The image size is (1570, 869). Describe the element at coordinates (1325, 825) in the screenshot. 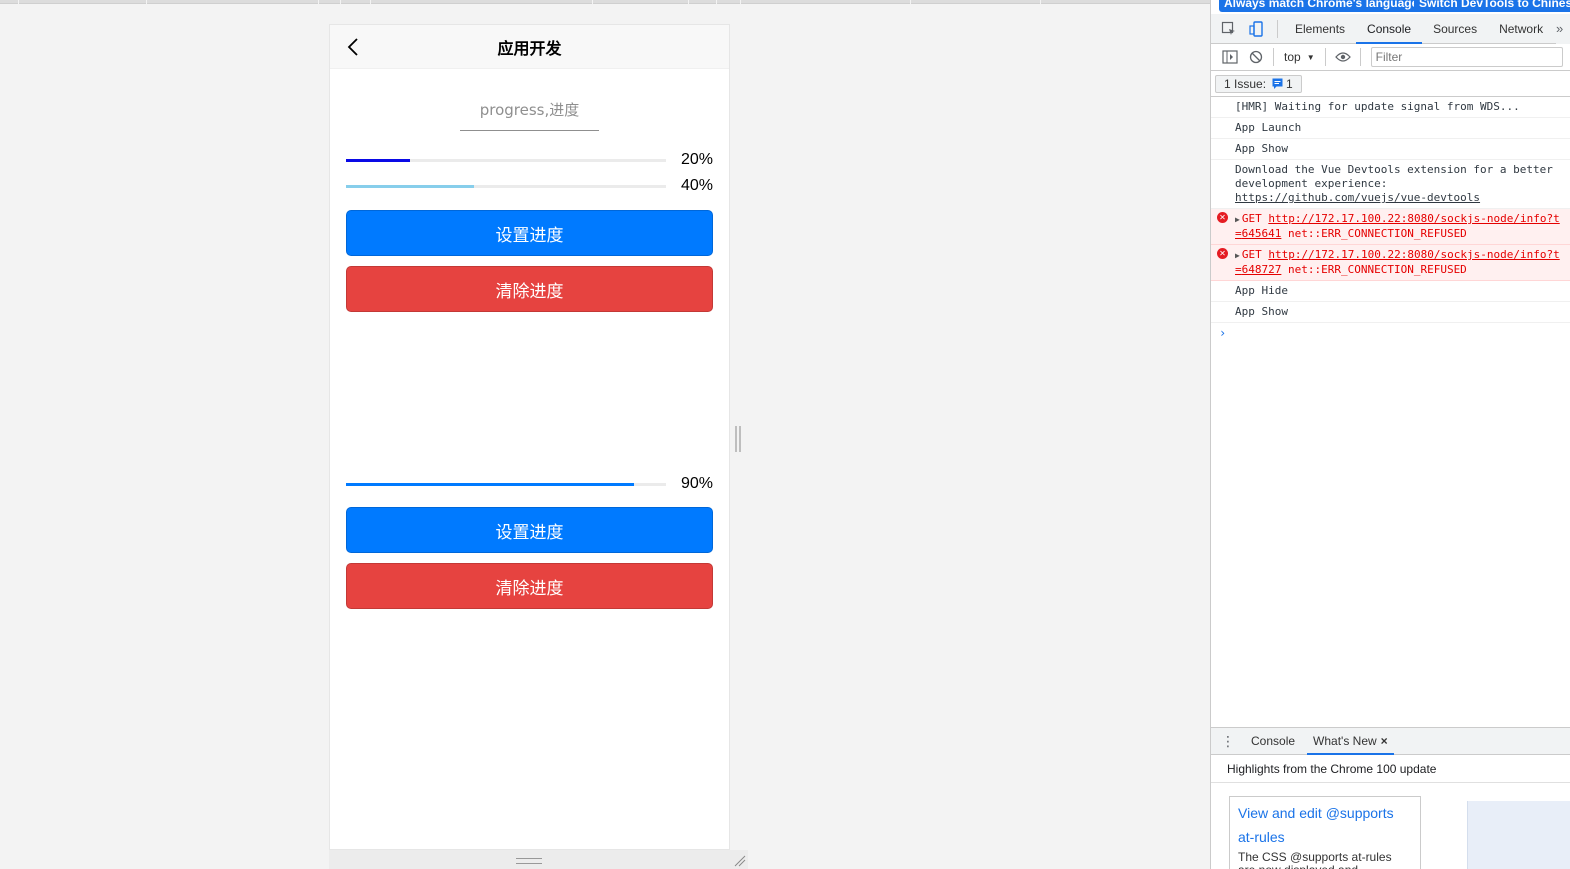

I see `card-title: View and edit @supports at-rules` at that location.